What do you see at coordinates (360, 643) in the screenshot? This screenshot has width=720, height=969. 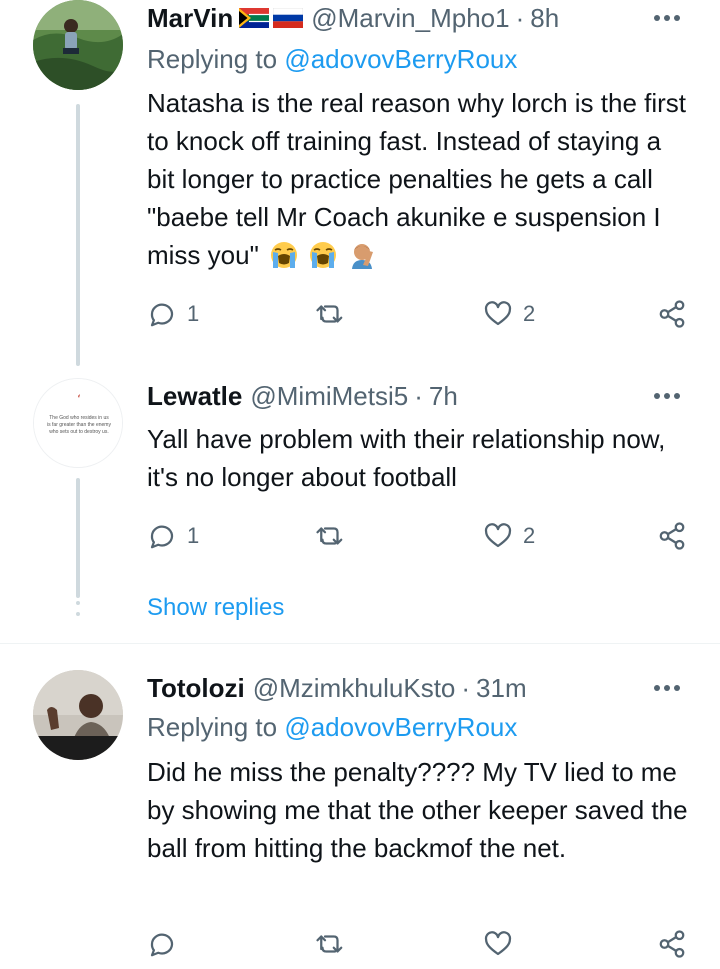 I see `divider` at bounding box center [360, 643].